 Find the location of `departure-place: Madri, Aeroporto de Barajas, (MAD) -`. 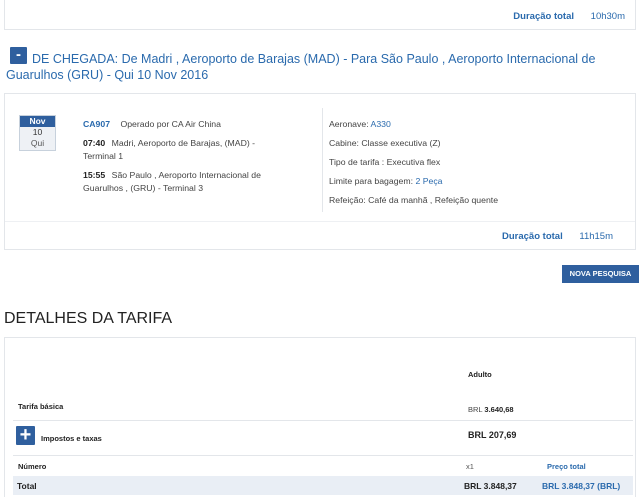

departure-place: Madri, Aeroporto de Barajas, (MAD) - is located at coordinates (183, 143).